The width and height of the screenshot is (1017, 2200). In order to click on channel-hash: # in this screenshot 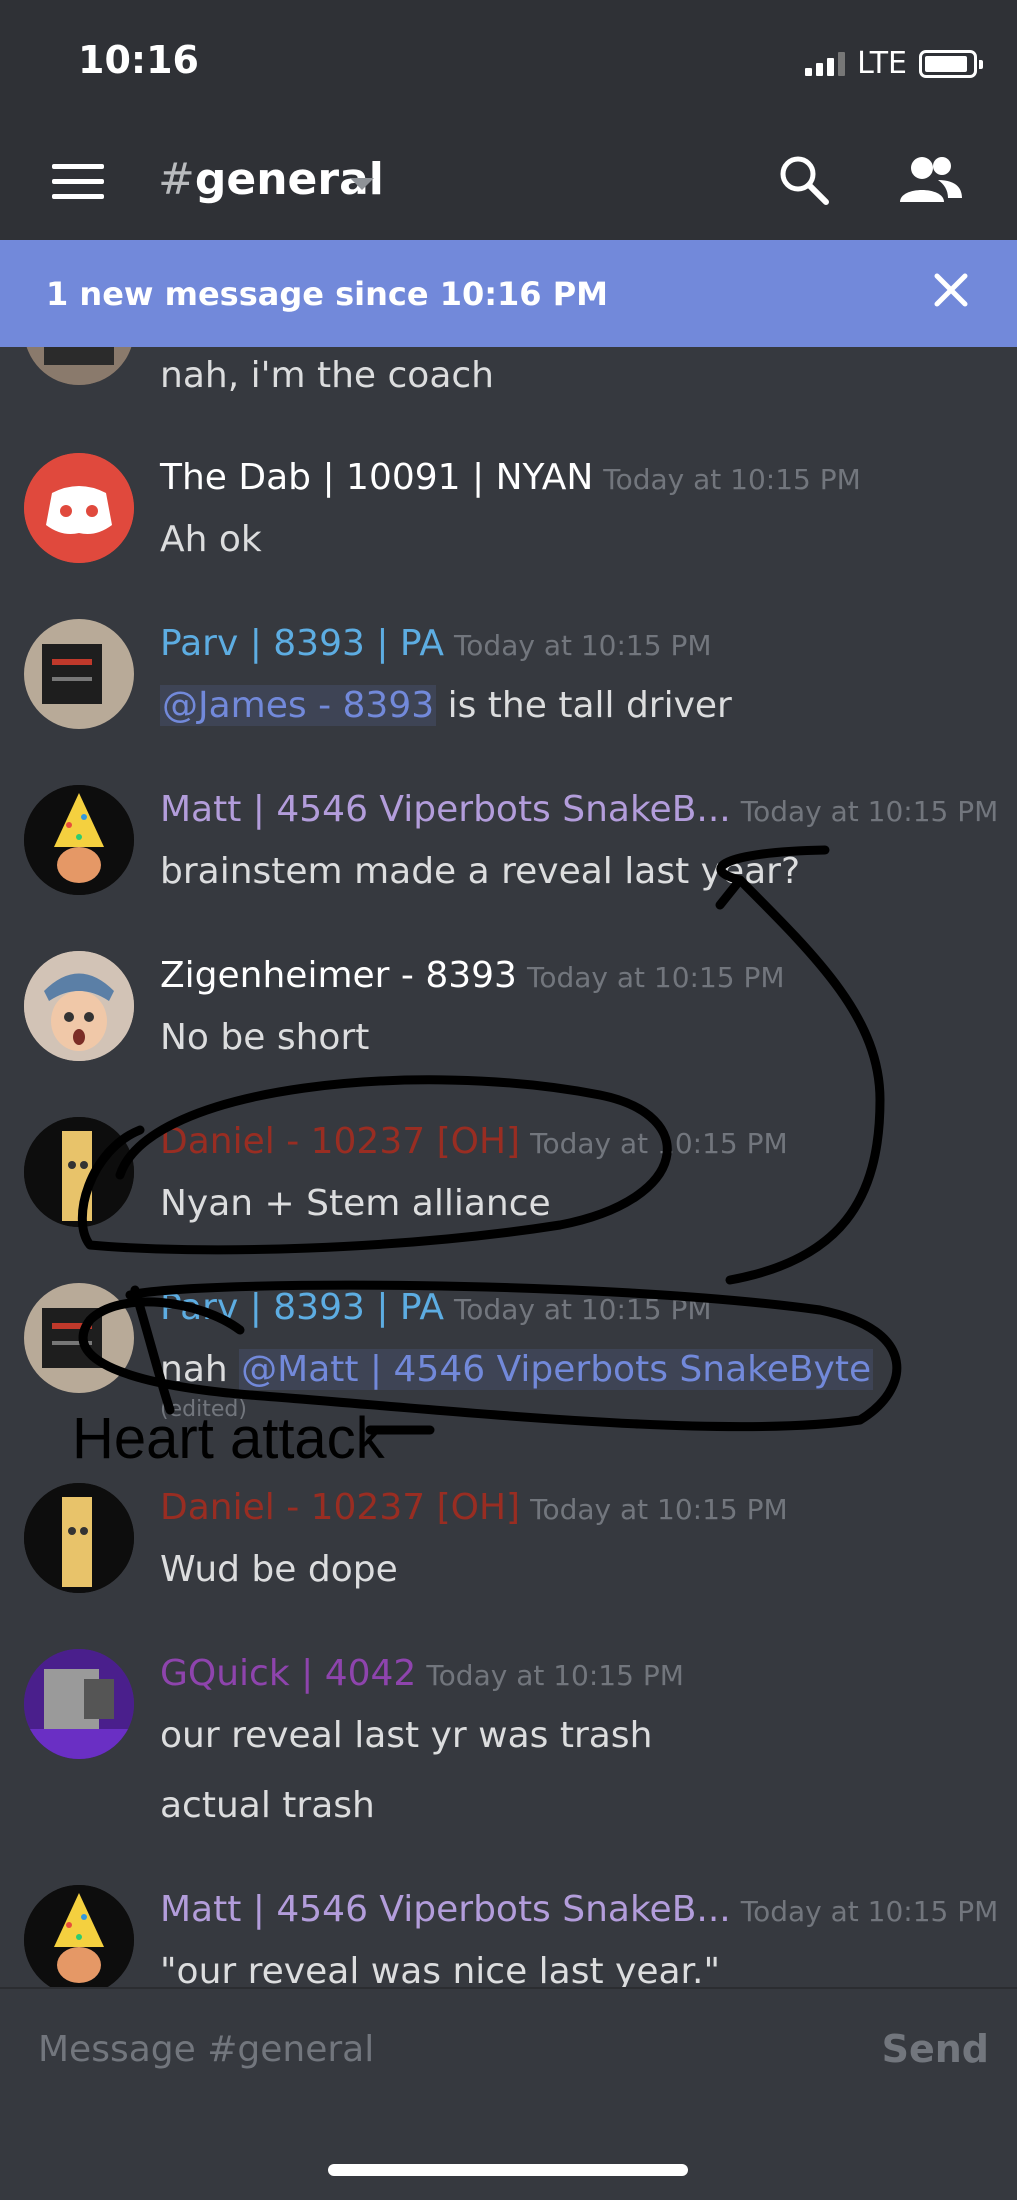, I will do `click(176, 179)`.